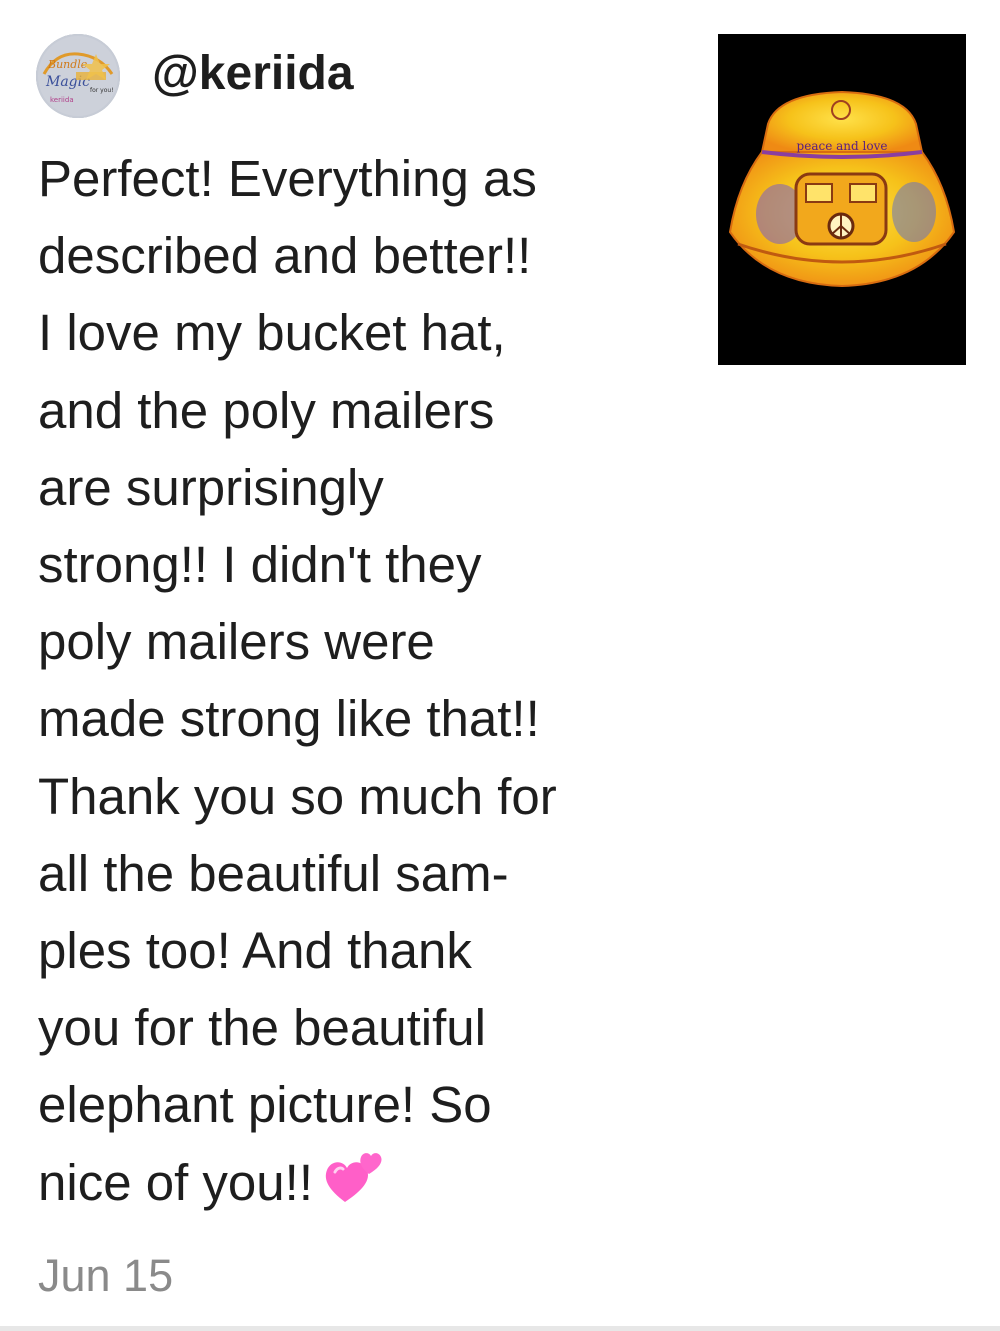 The width and height of the screenshot is (1000, 1331). I want to click on review-line-last: nice of you!!, so click(363, 1185).